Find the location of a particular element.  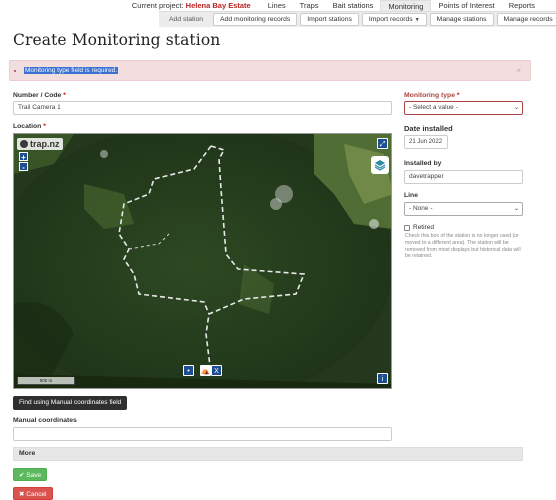

trapnz-logo: trap.nz is located at coordinates (40, 144).